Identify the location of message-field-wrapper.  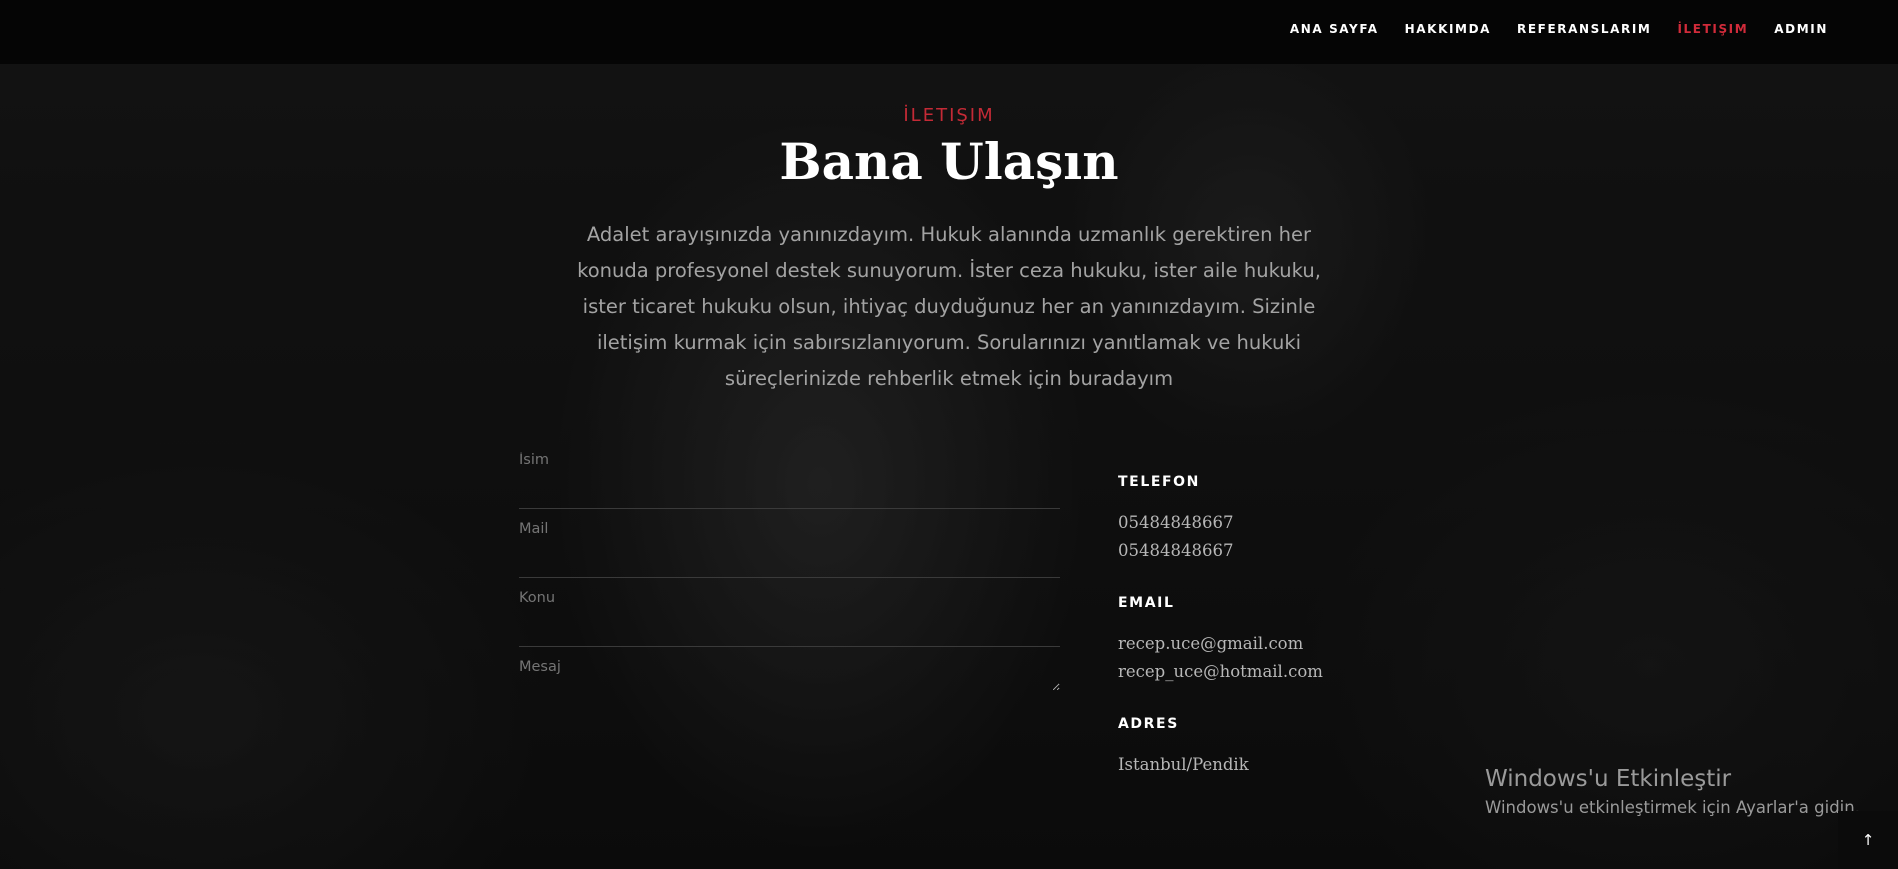
(789, 692).